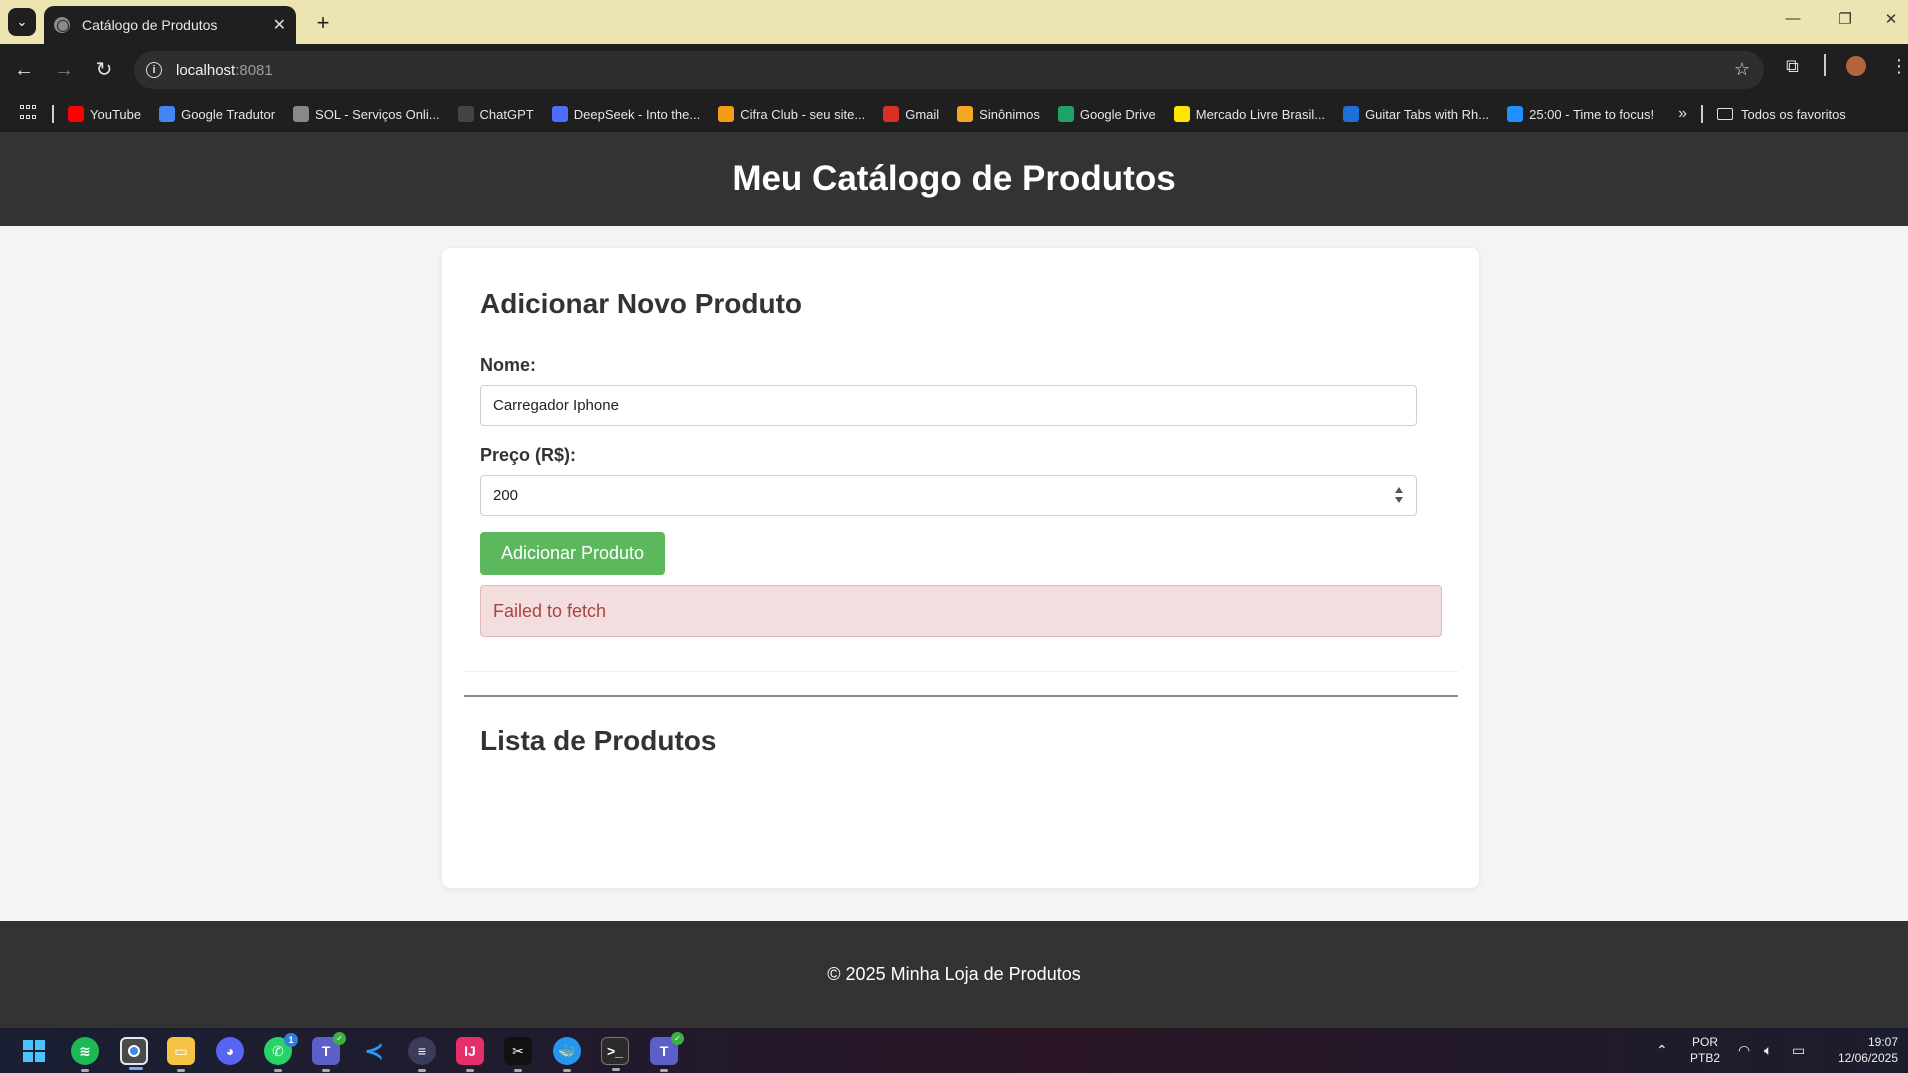 The height and width of the screenshot is (1073, 1908). What do you see at coordinates (85, 1054) in the screenshot?
I see `spotify-icon: ≋` at bounding box center [85, 1054].